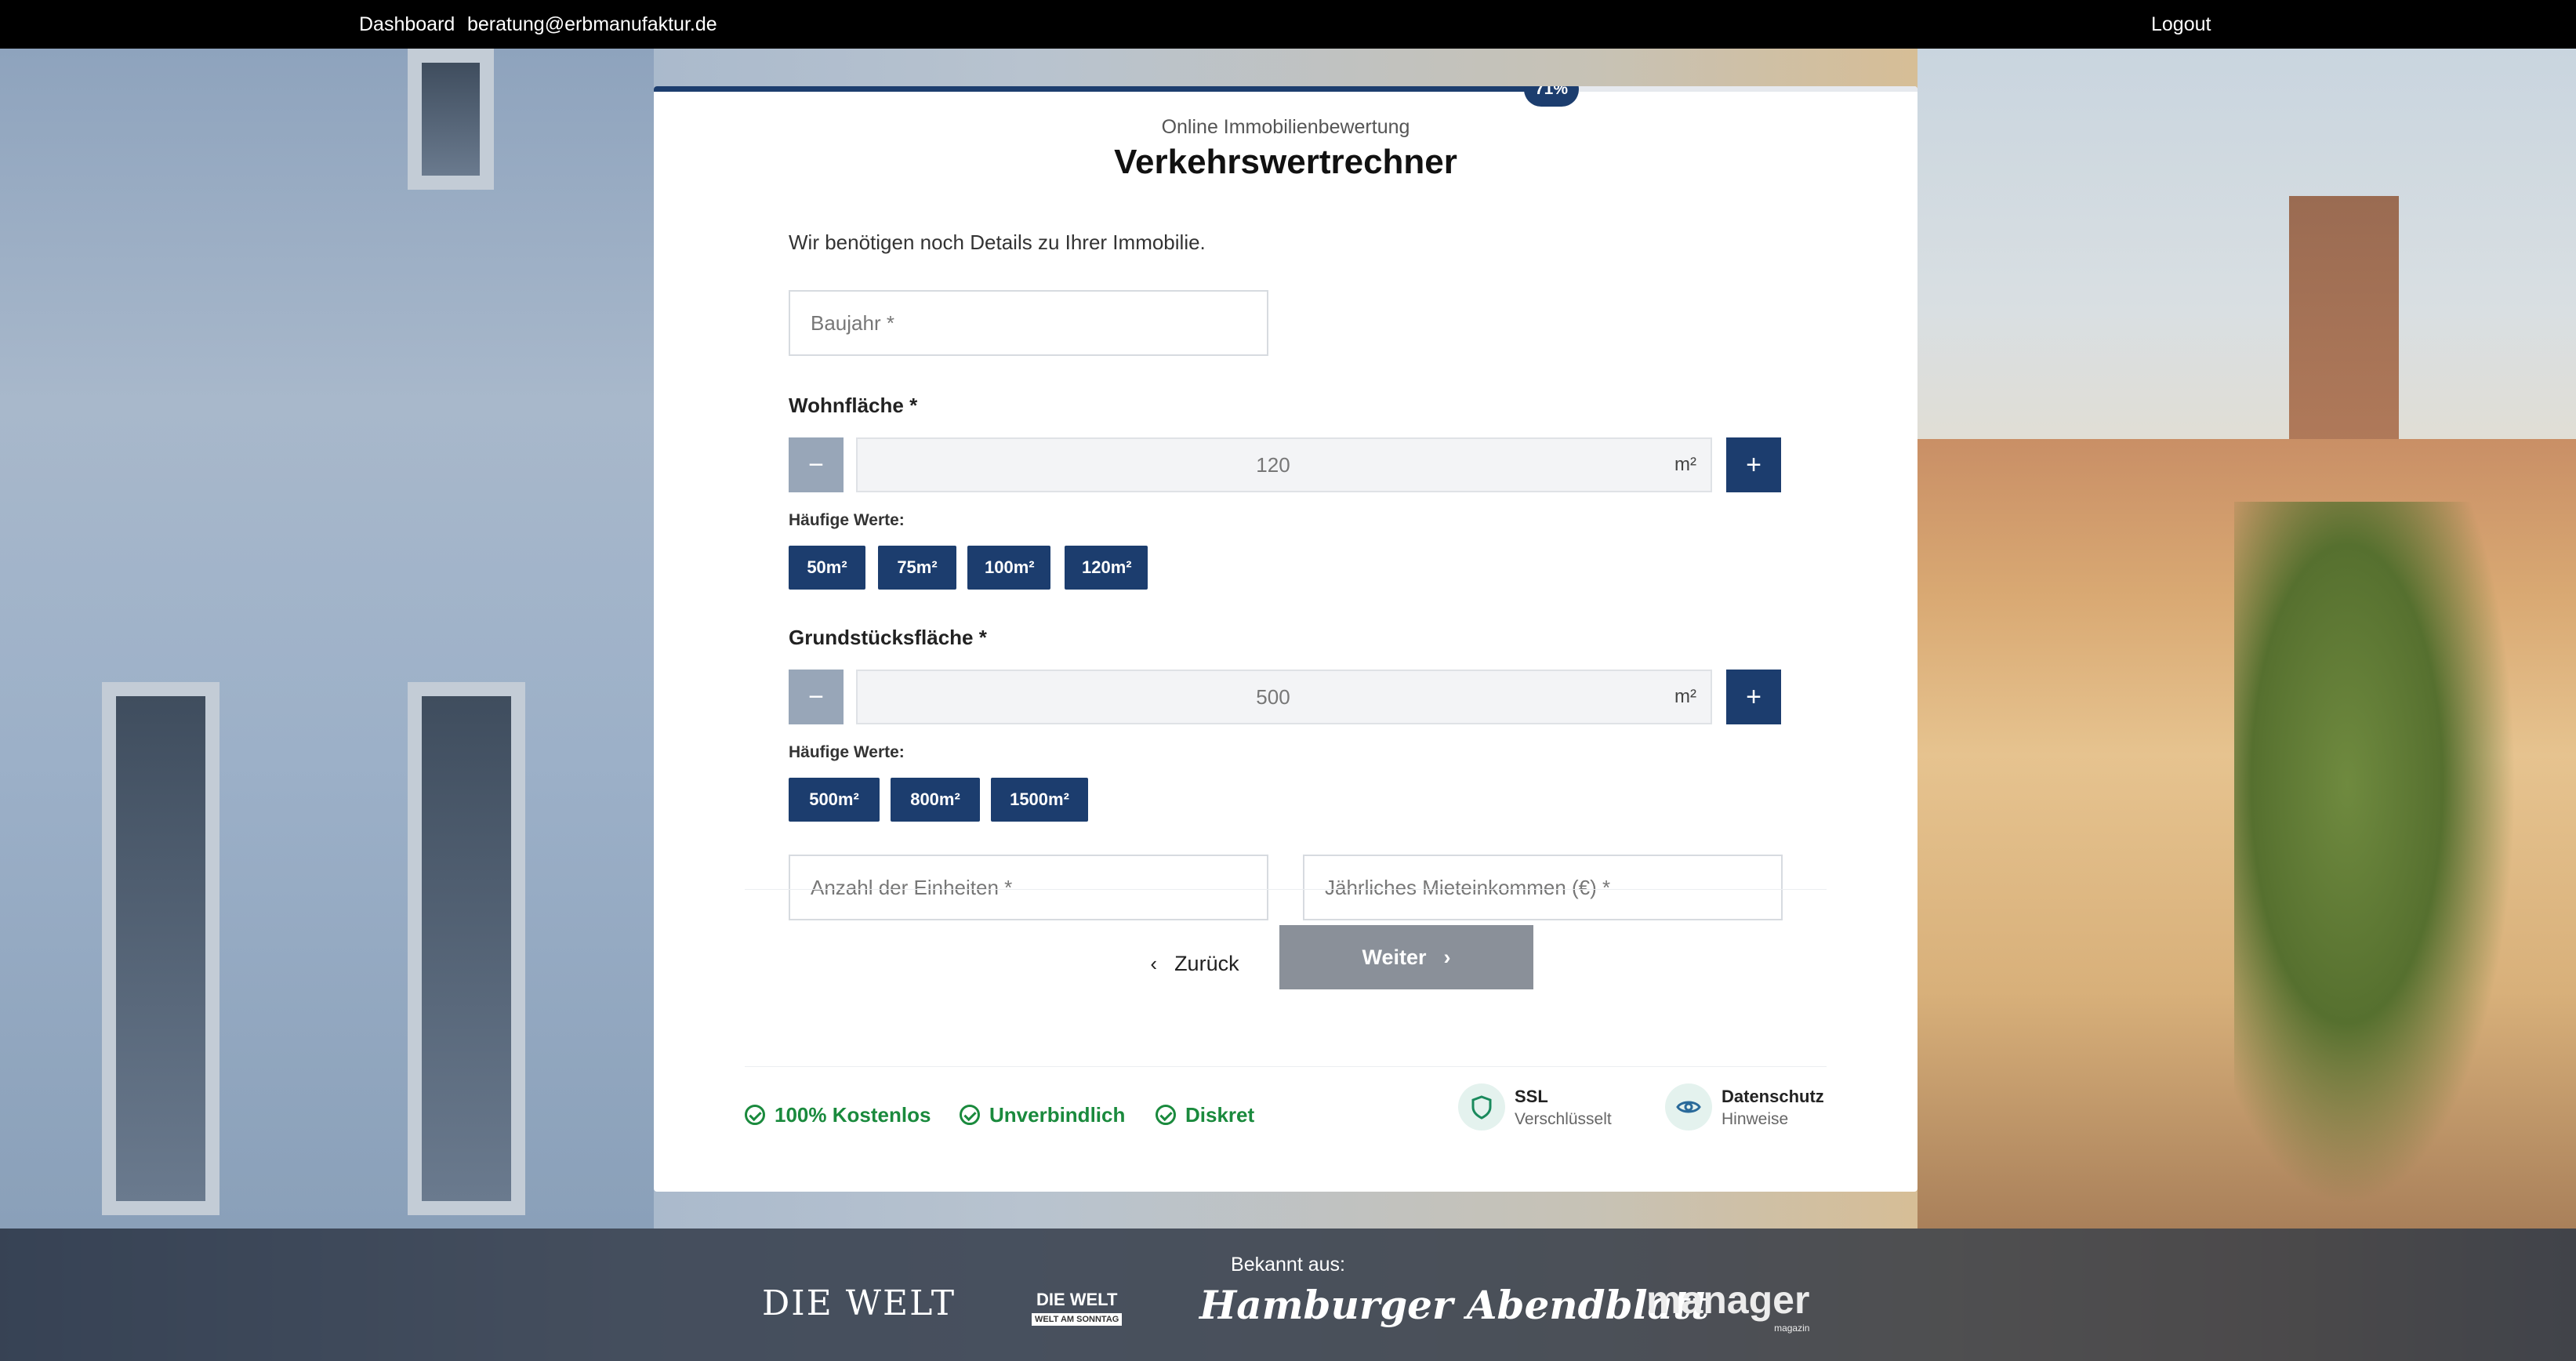 This screenshot has height=1361, width=2576. What do you see at coordinates (1543, 887) in the screenshot?
I see `mieteinkommen-input` at bounding box center [1543, 887].